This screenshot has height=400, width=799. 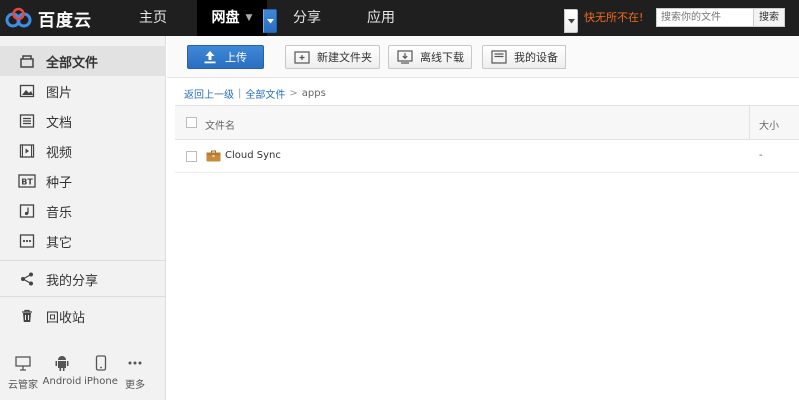 I want to click on sidebar-item-label: 图片, so click(x=59, y=93).